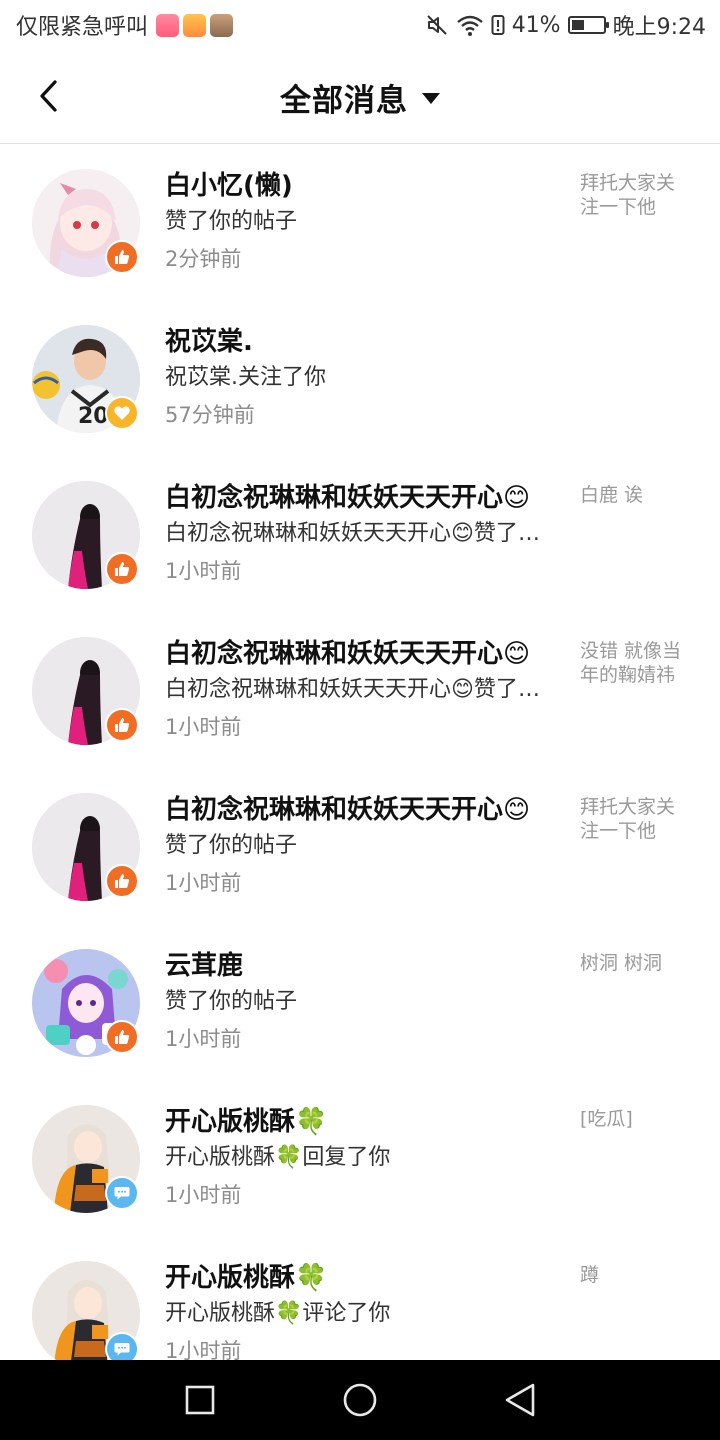  Describe the element at coordinates (469, 25) in the screenshot. I see `wifi-icon` at that location.